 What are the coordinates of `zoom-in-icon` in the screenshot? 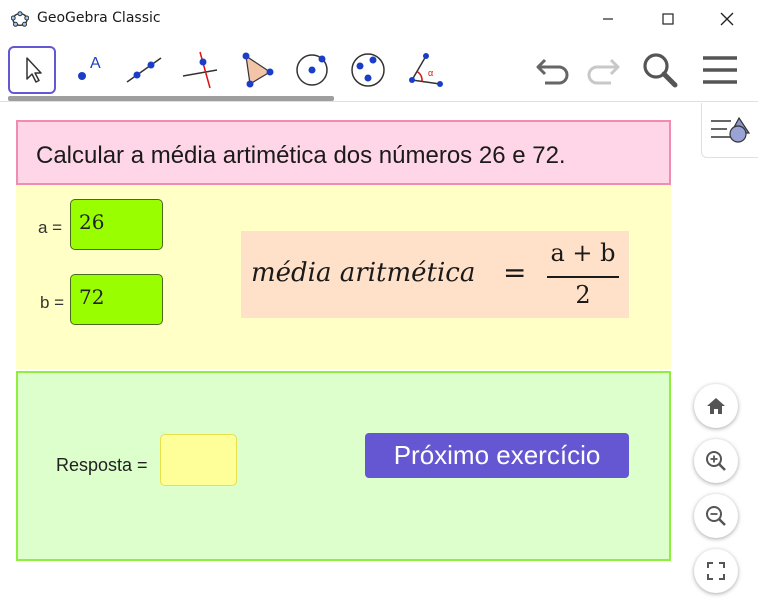 It's located at (716, 461).